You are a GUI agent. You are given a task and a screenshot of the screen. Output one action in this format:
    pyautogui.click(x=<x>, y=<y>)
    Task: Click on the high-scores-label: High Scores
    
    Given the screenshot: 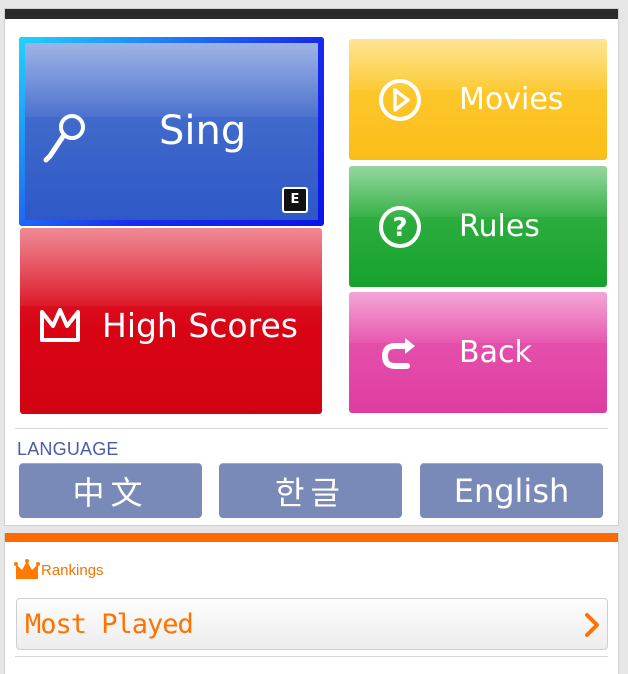 What is the action you would take?
    pyautogui.click(x=200, y=325)
    